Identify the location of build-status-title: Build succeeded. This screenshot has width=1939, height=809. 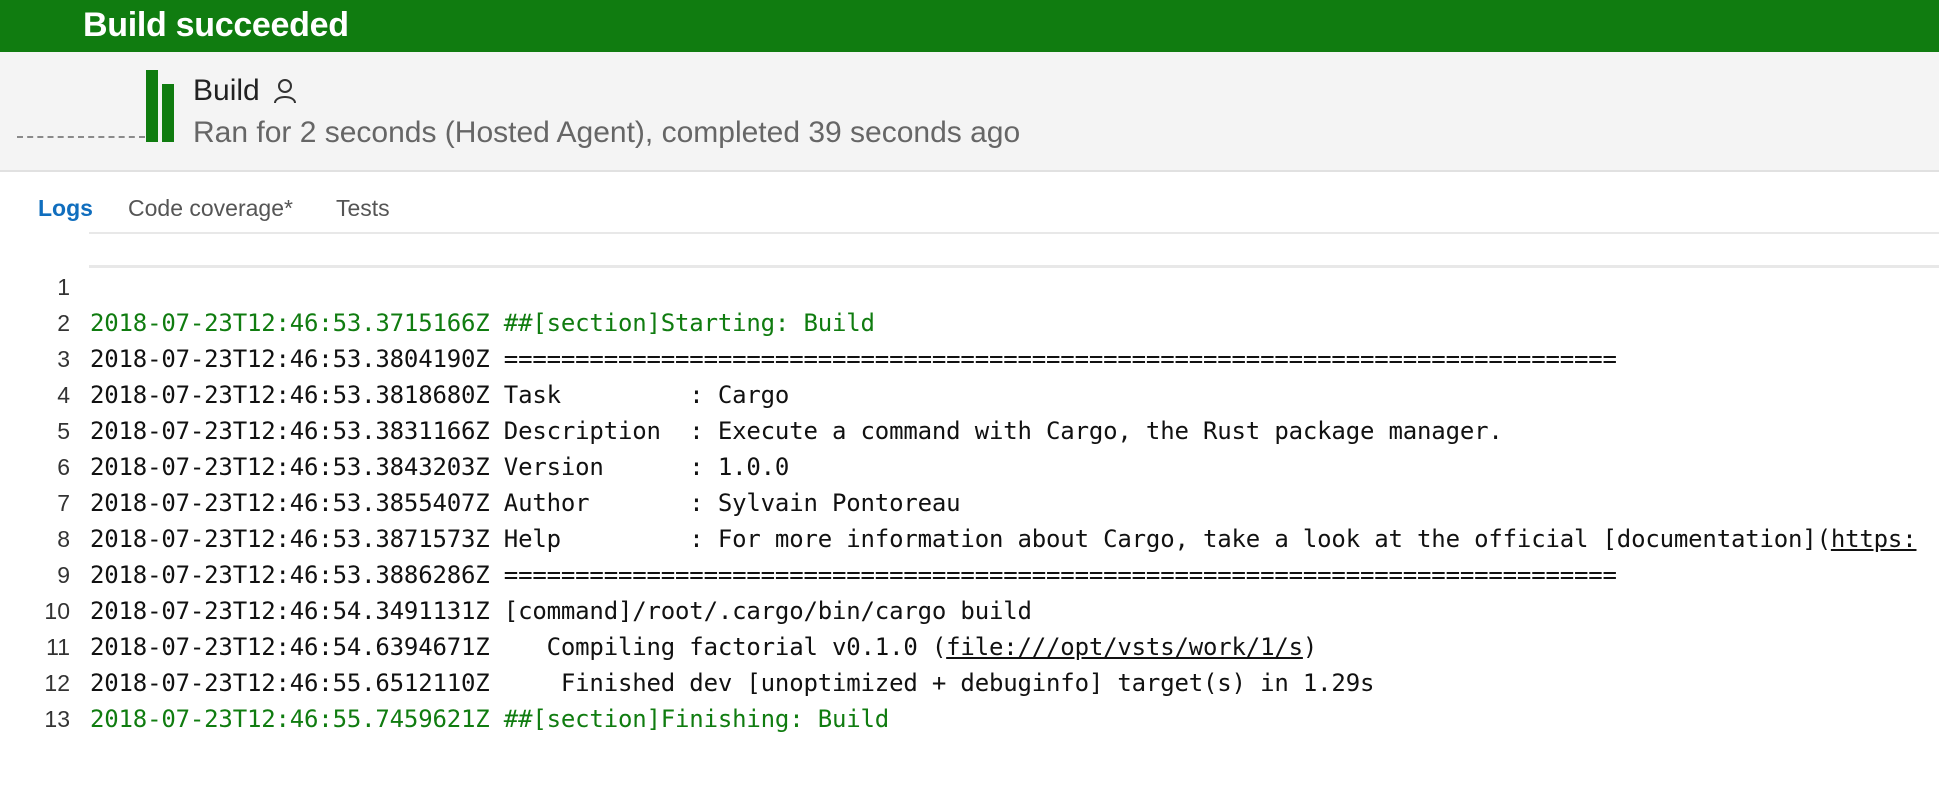
(216, 25).